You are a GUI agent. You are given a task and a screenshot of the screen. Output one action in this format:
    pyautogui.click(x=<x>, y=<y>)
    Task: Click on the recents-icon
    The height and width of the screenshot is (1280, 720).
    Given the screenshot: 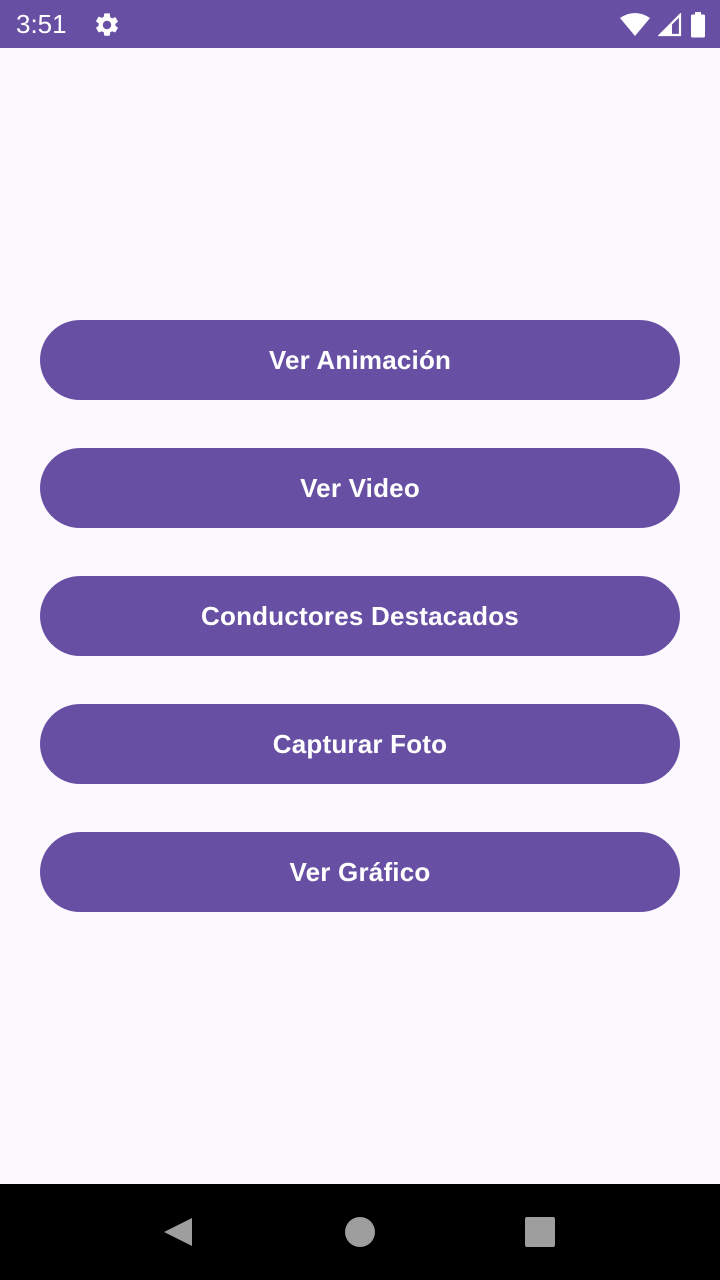 What is the action you would take?
    pyautogui.click(x=540, y=1232)
    